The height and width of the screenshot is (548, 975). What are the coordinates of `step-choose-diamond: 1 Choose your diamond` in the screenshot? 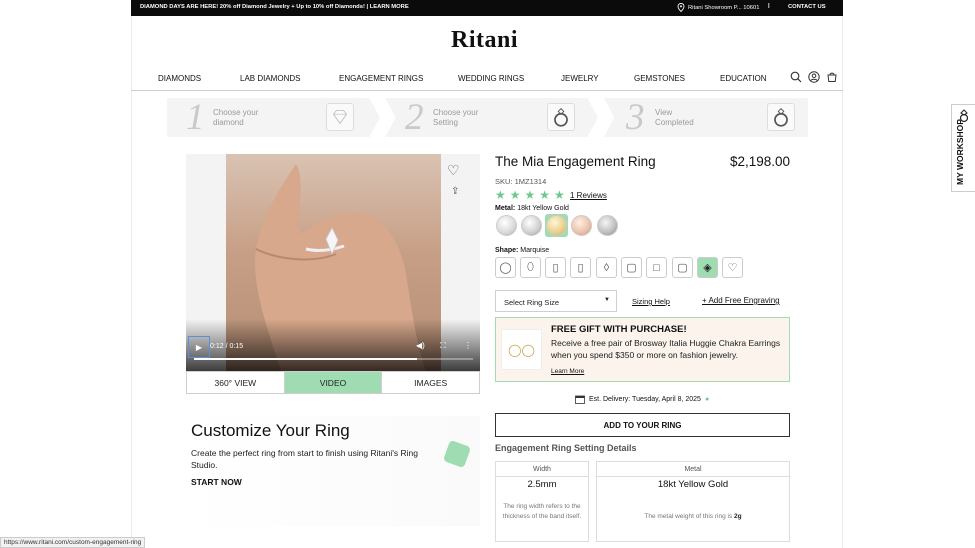 It's located at (273, 117).